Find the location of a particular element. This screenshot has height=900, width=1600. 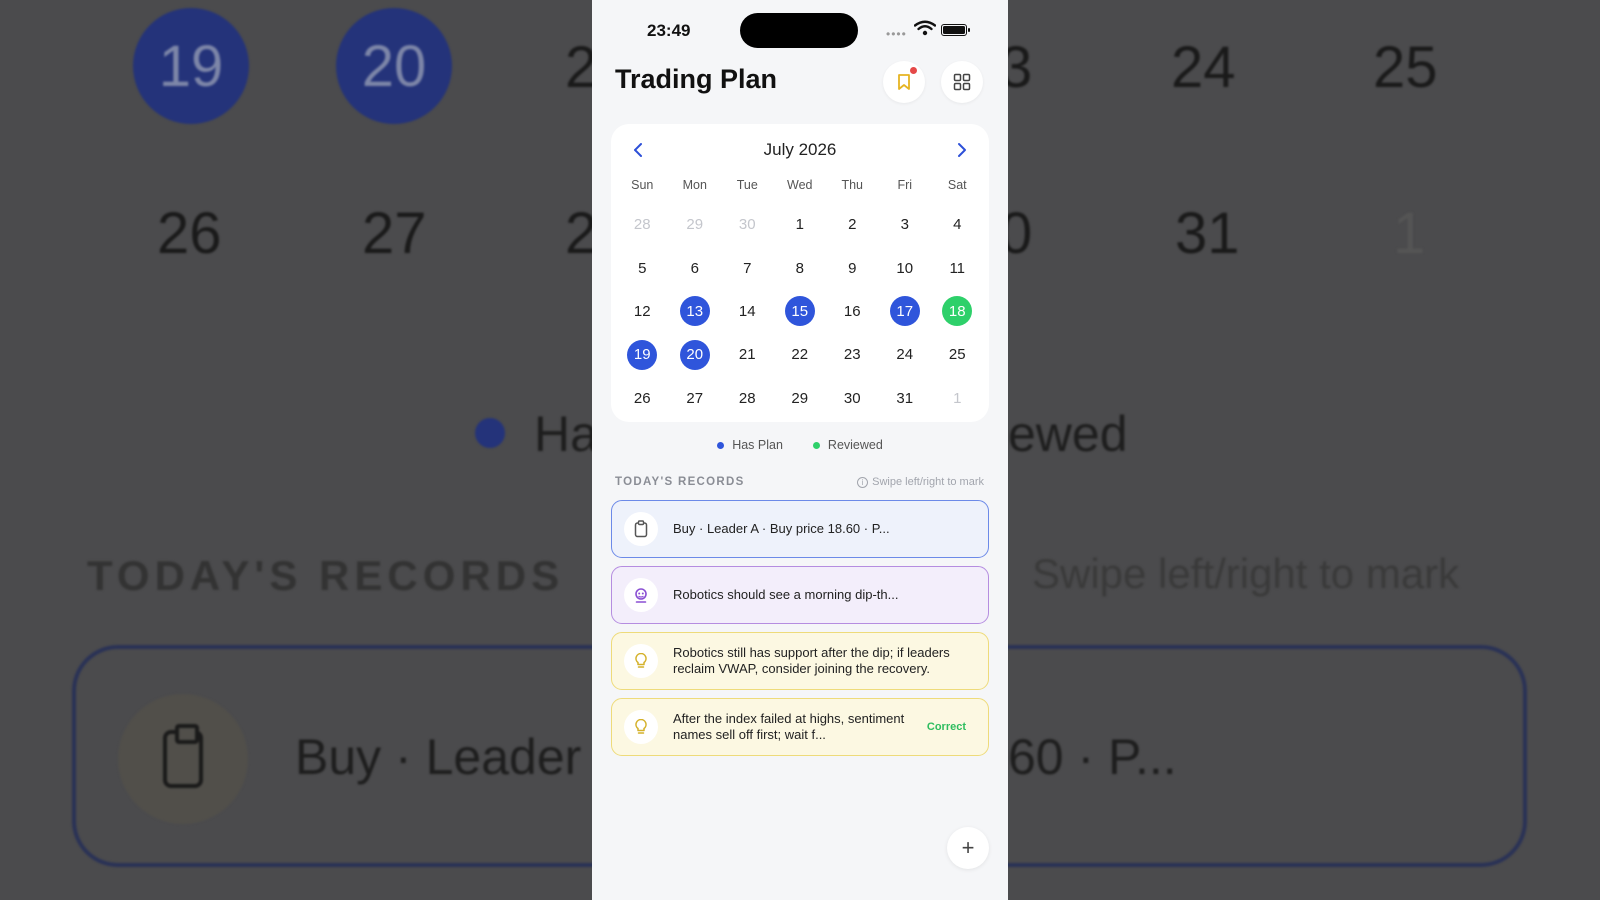

calendar-day-label: 27 is located at coordinates (695, 398).